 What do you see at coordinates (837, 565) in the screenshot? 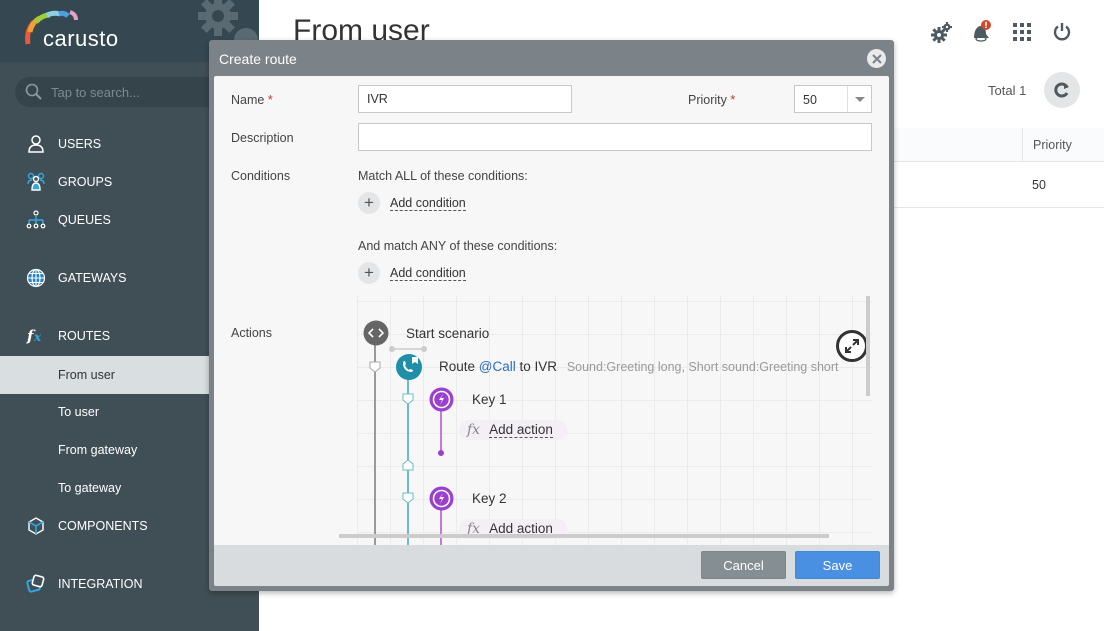
I see `save-button: Save` at bounding box center [837, 565].